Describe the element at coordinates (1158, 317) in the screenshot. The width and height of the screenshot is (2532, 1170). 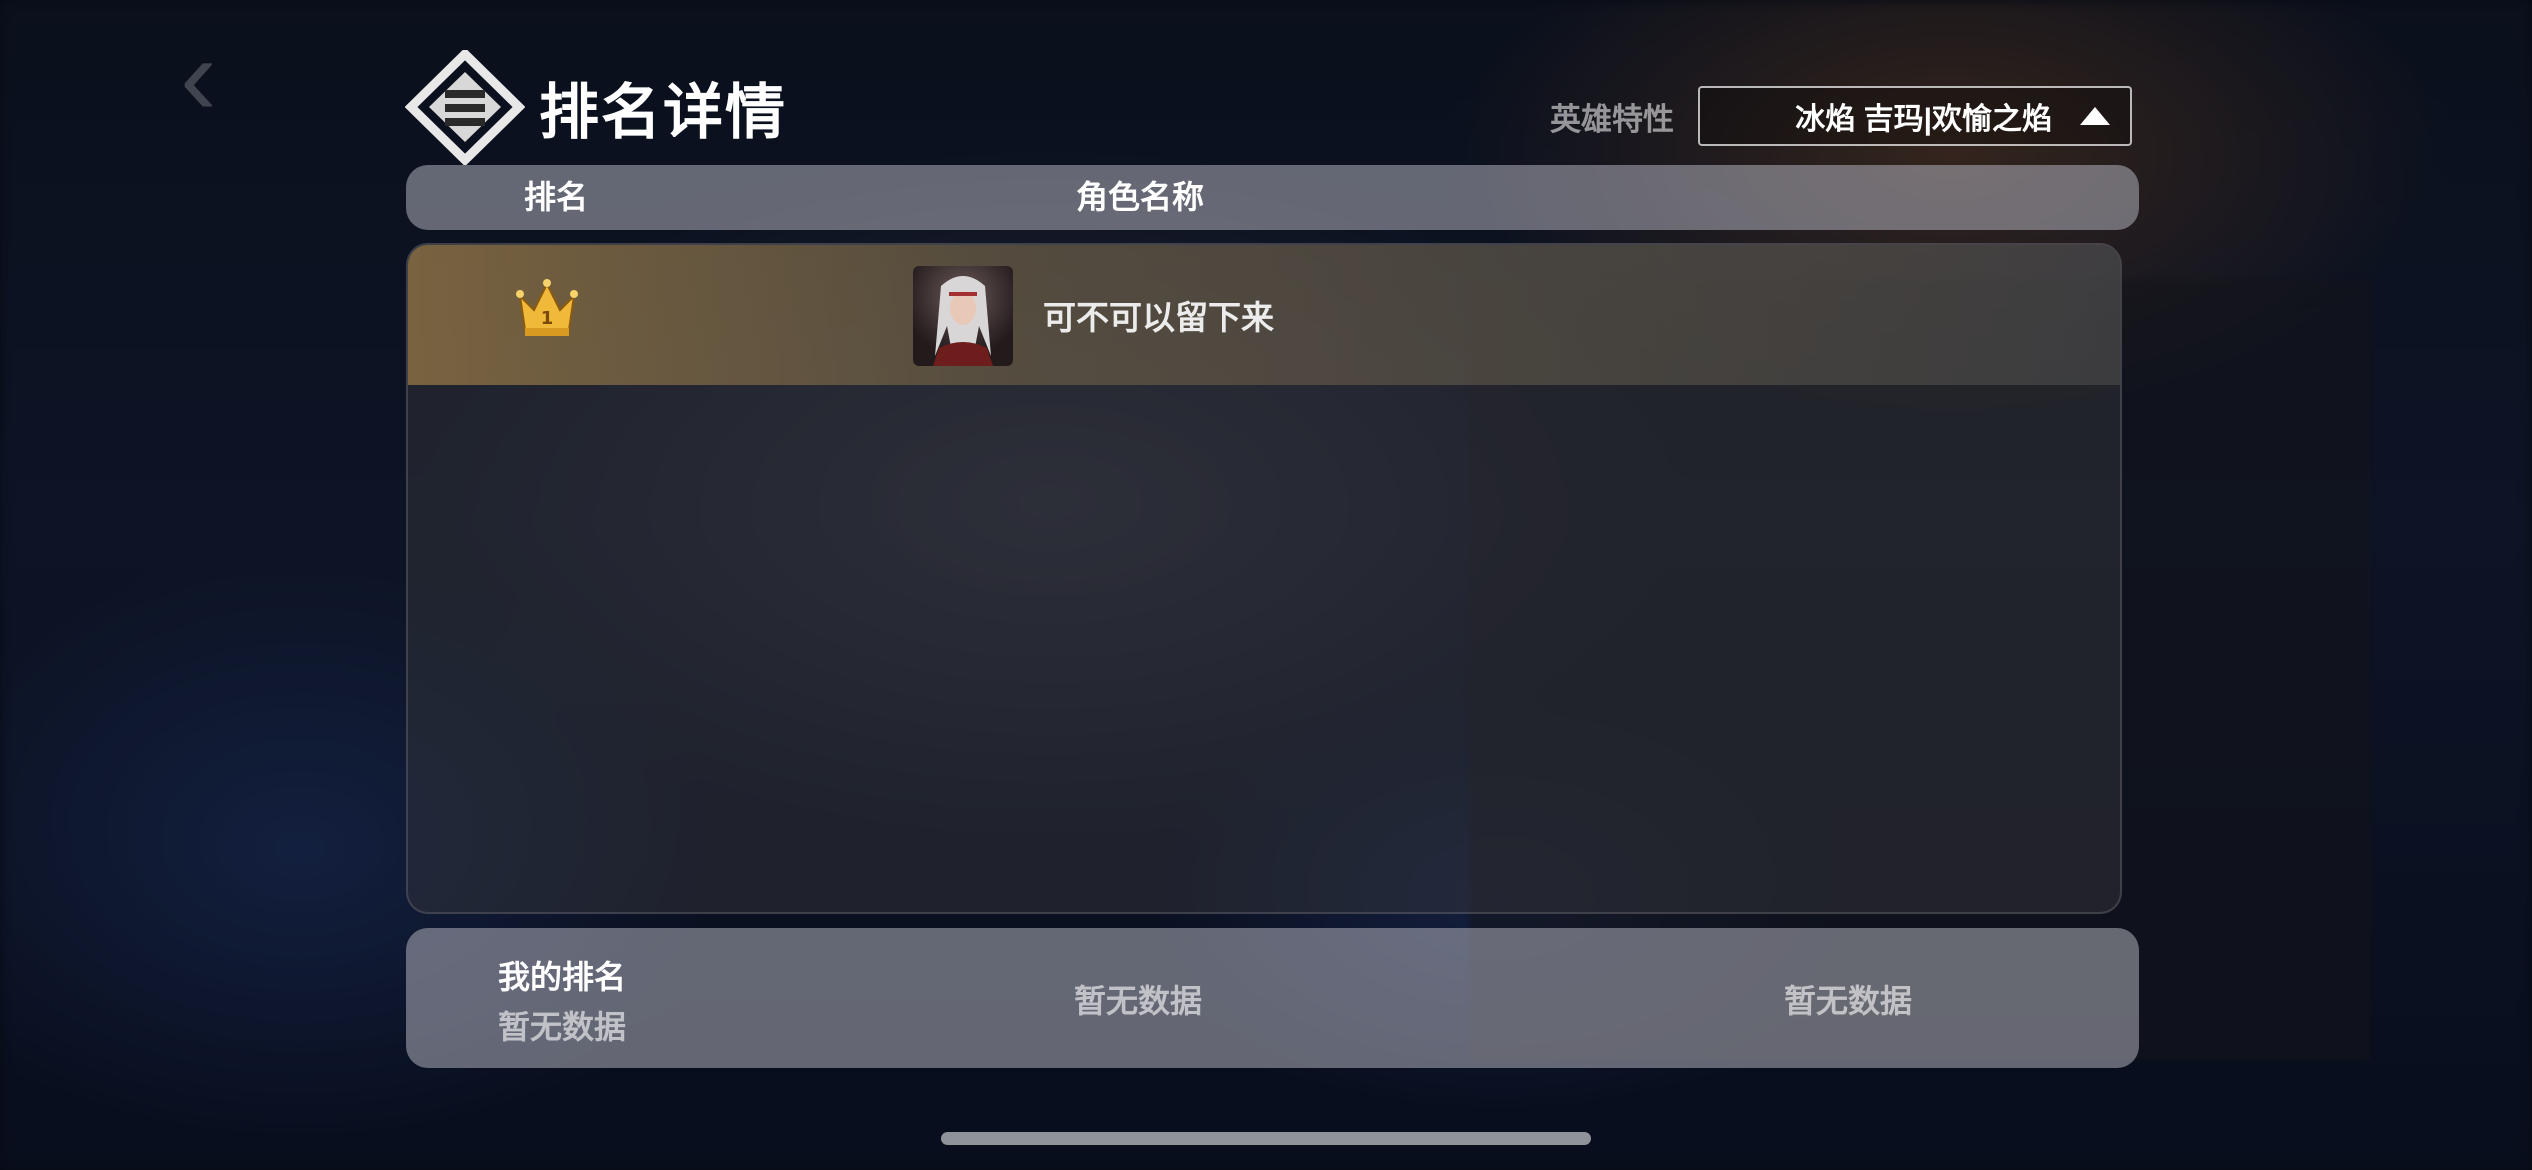
I see `player-name: 可不可以留下来` at that location.